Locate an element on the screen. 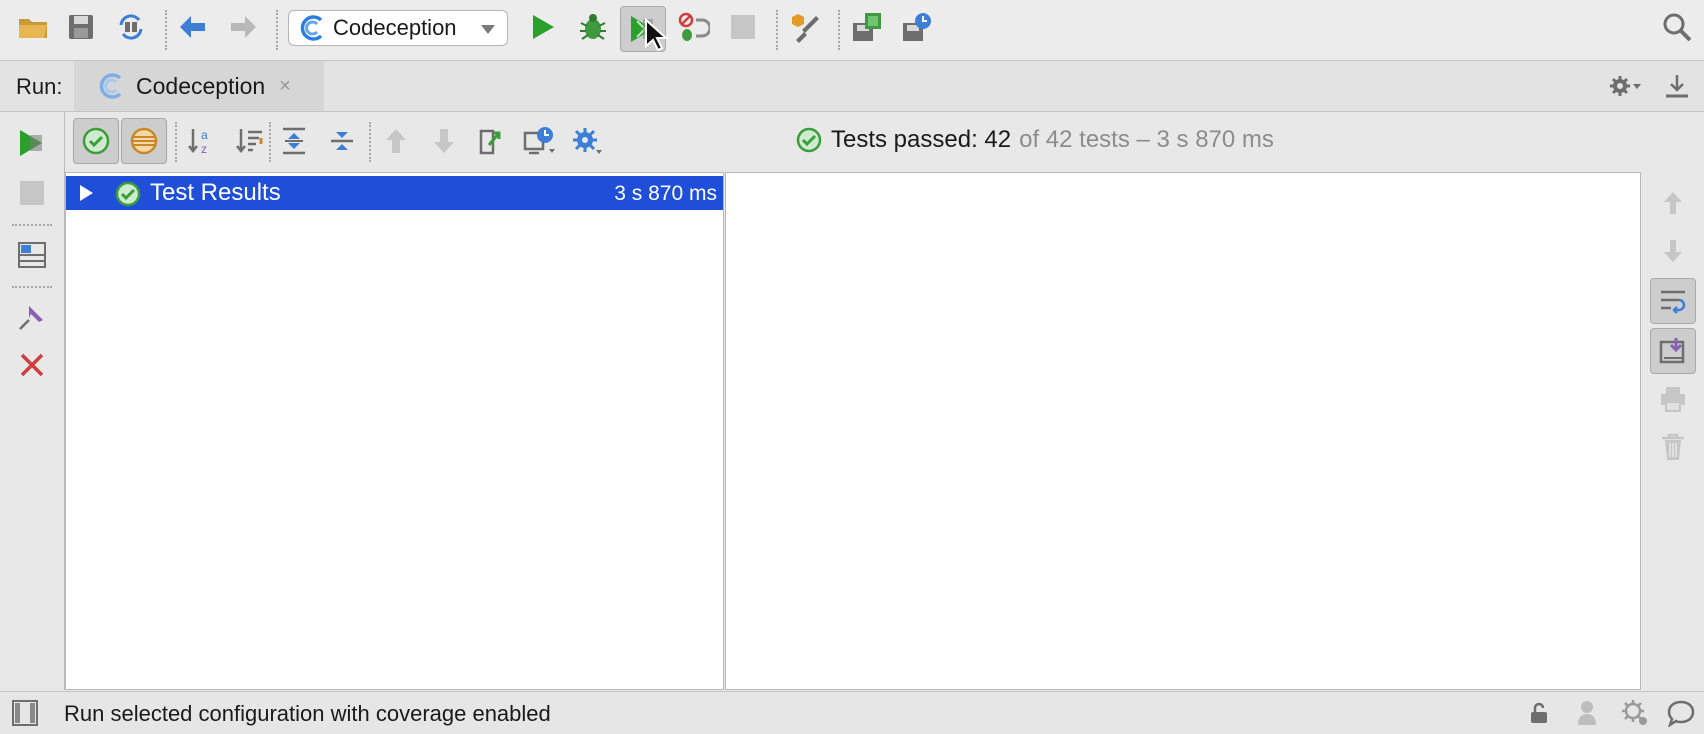 The height and width of the screenshot is (734, 1704). run-configuration-select: Codeception is located at coordinates (398, 28).